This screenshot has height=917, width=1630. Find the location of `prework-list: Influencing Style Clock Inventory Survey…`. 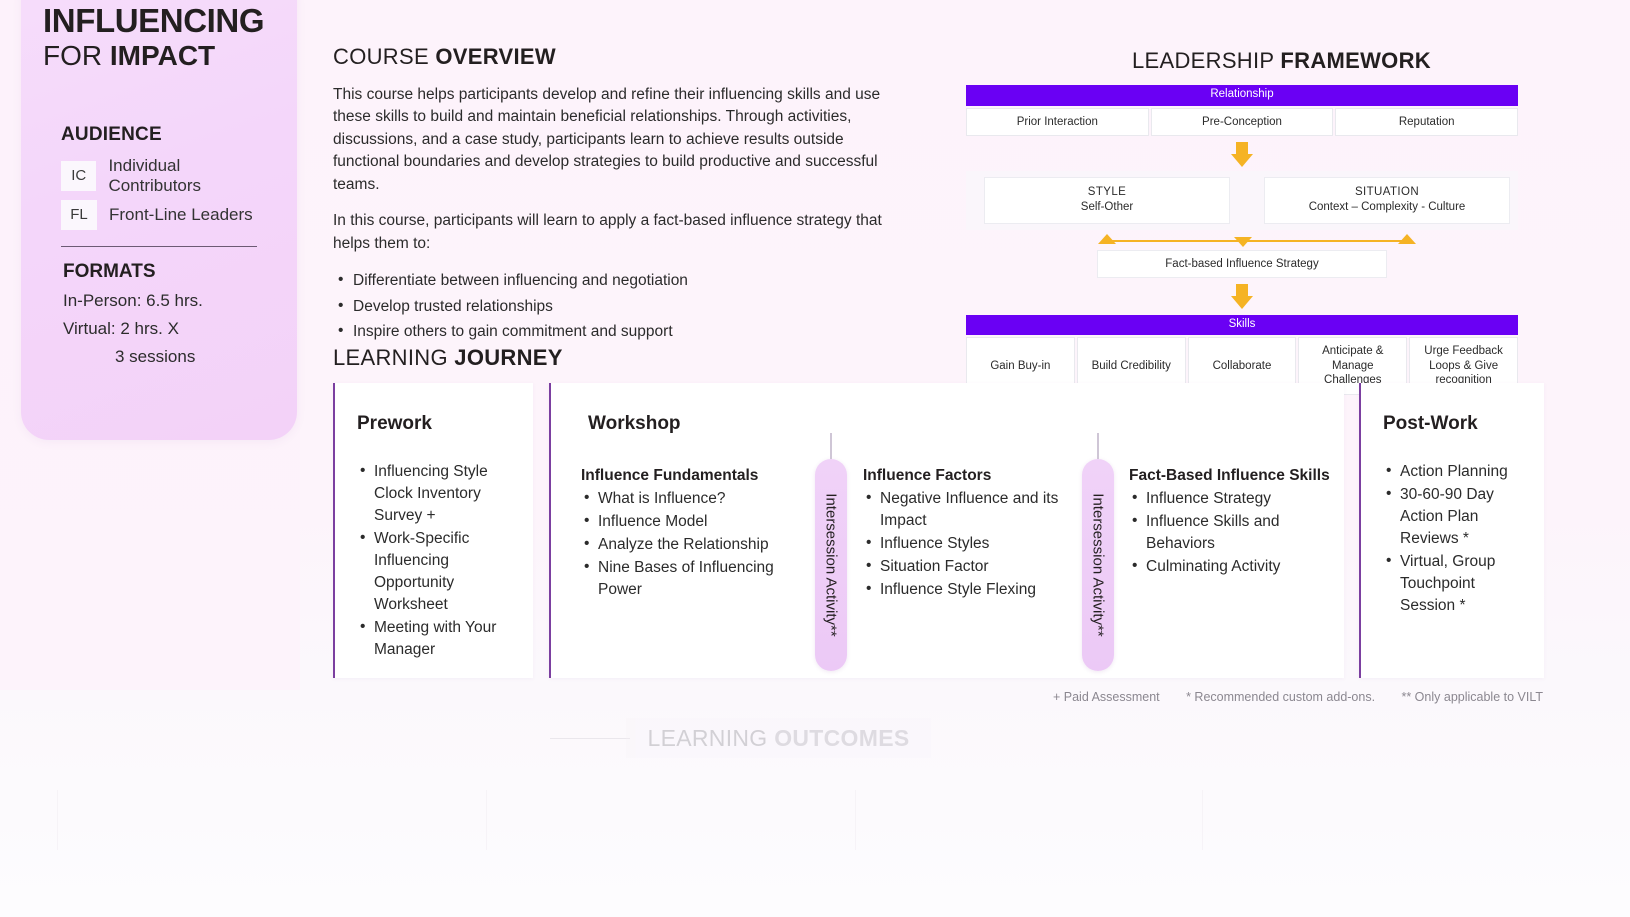

prework-list: Influencing Style Clock Inventory Survey… is located at coordinates (438, 560).